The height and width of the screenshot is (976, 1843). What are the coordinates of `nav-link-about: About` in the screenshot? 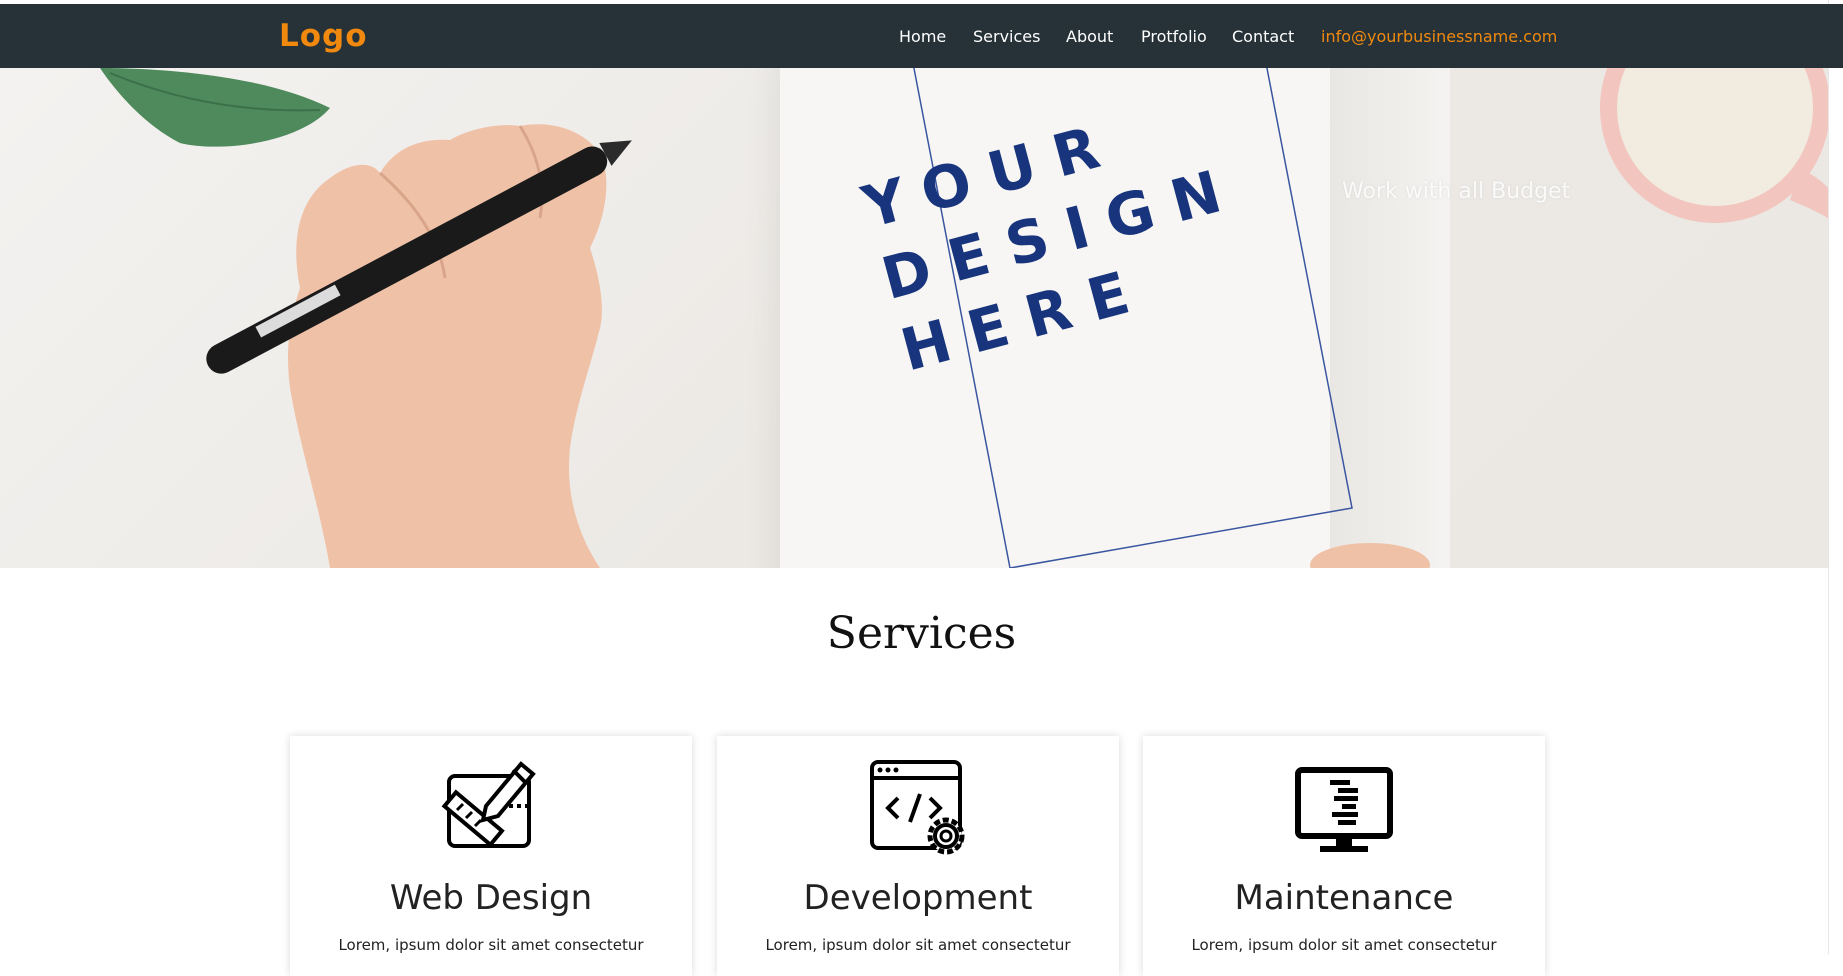 It's located at (1089, 36).